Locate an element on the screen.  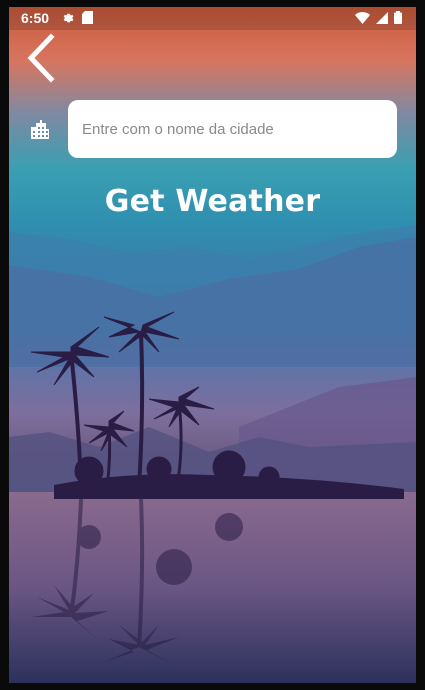
gear-icon is located at coordinates (68, 18).